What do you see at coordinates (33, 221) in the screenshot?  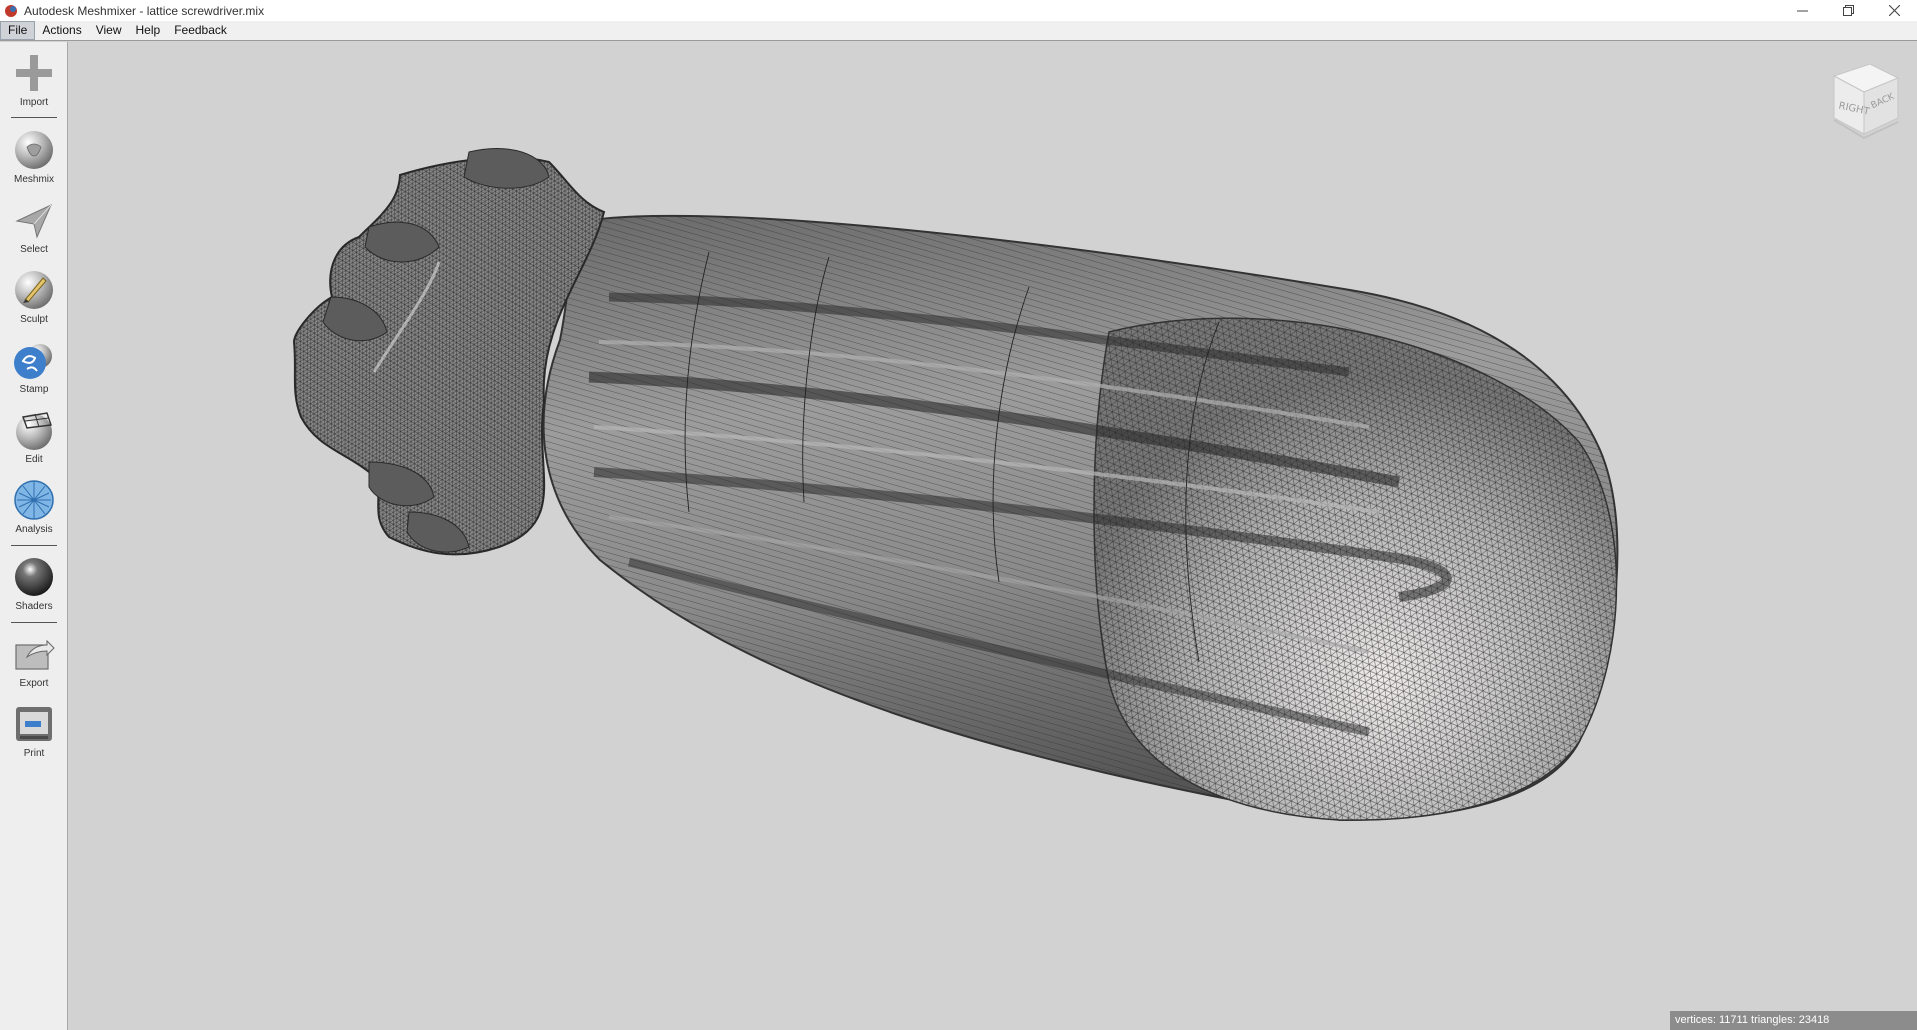 I see `select-arrow-icon` at bounding box center [33, 221].